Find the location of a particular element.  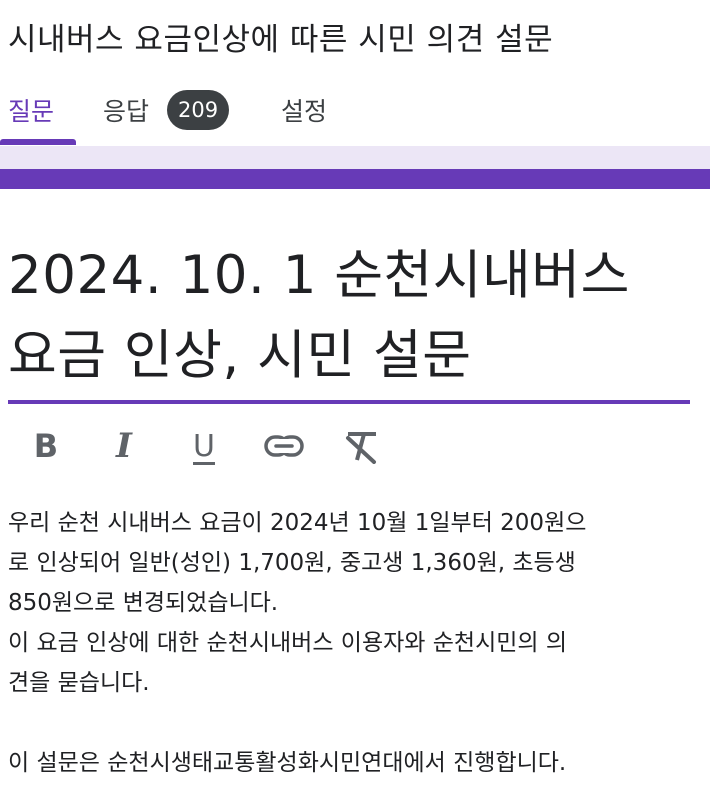

canvas-background is located at coordinates (355, 157).